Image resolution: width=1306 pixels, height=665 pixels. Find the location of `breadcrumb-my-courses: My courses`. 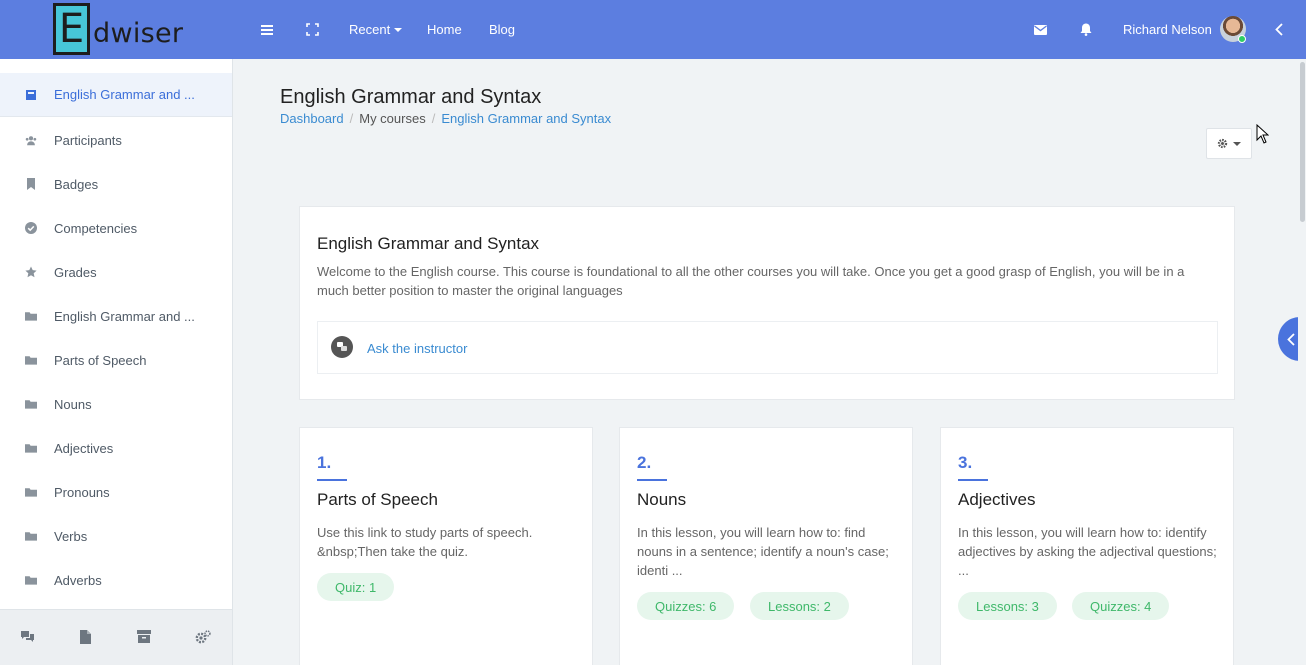

breadcrumb-my-courses: My courses is located at coordinates (392, 118).